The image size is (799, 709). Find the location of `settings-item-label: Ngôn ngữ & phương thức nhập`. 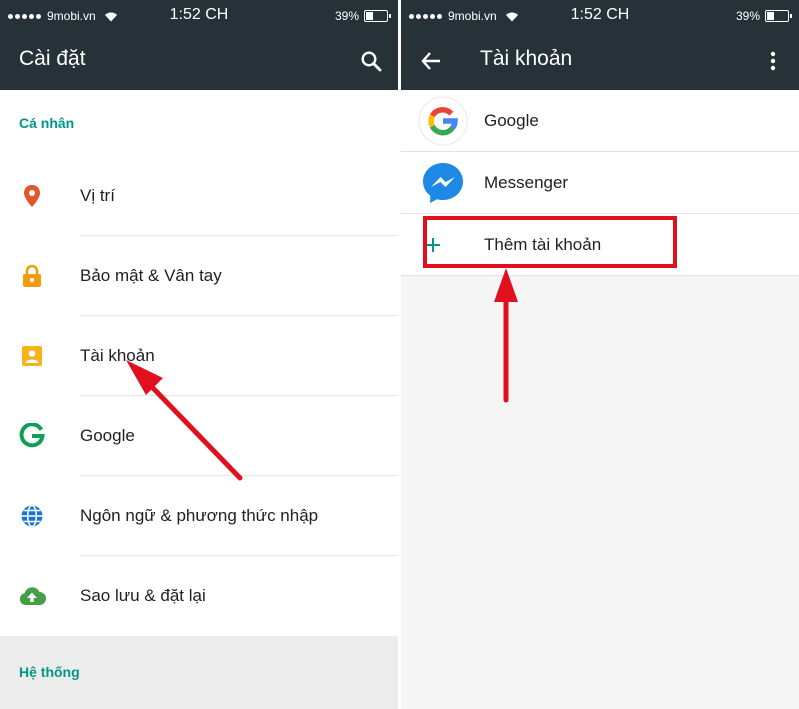

settings-item-label: Ngôn ngữ & phương thức nhập is located at coordinates (199, 515).